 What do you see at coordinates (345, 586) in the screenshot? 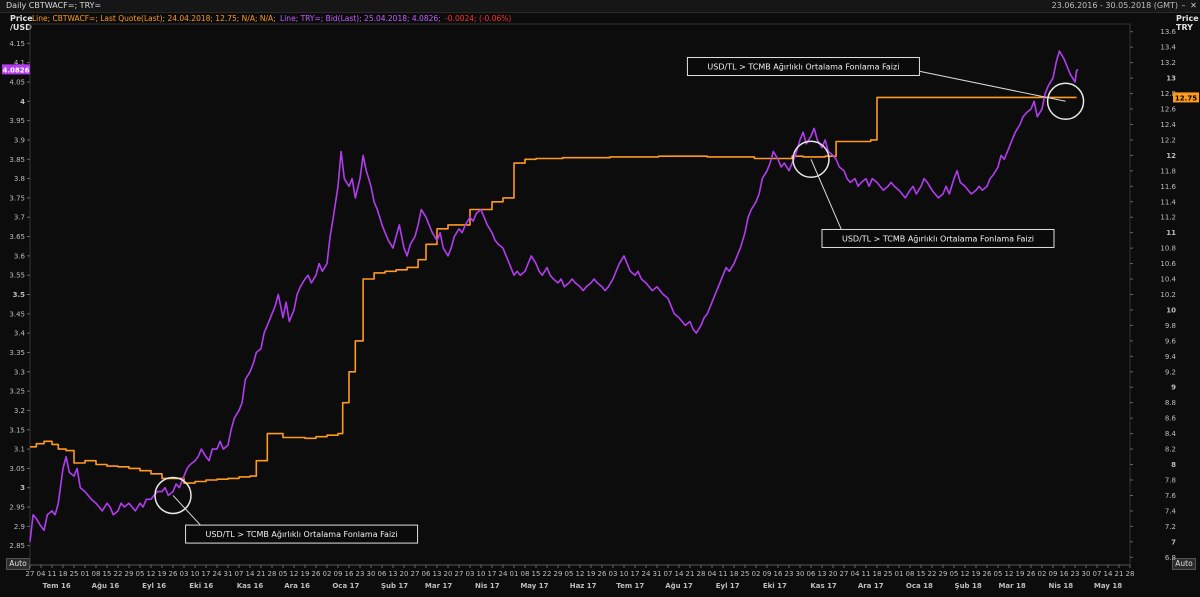
I see `x-axis-month-label: Oca 17` at bounding box center [345, 586].